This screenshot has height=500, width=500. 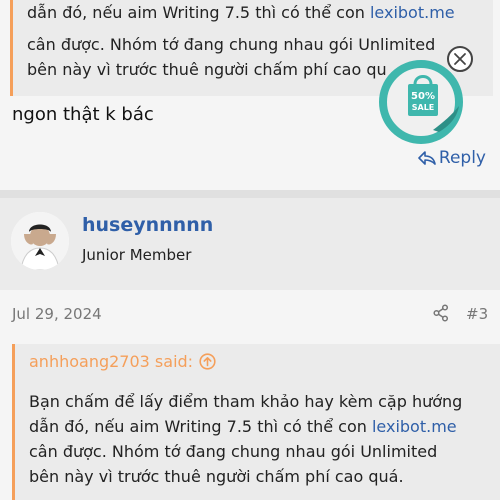 I want to click on username: huseynnnnn, so click(x=147, y=225).